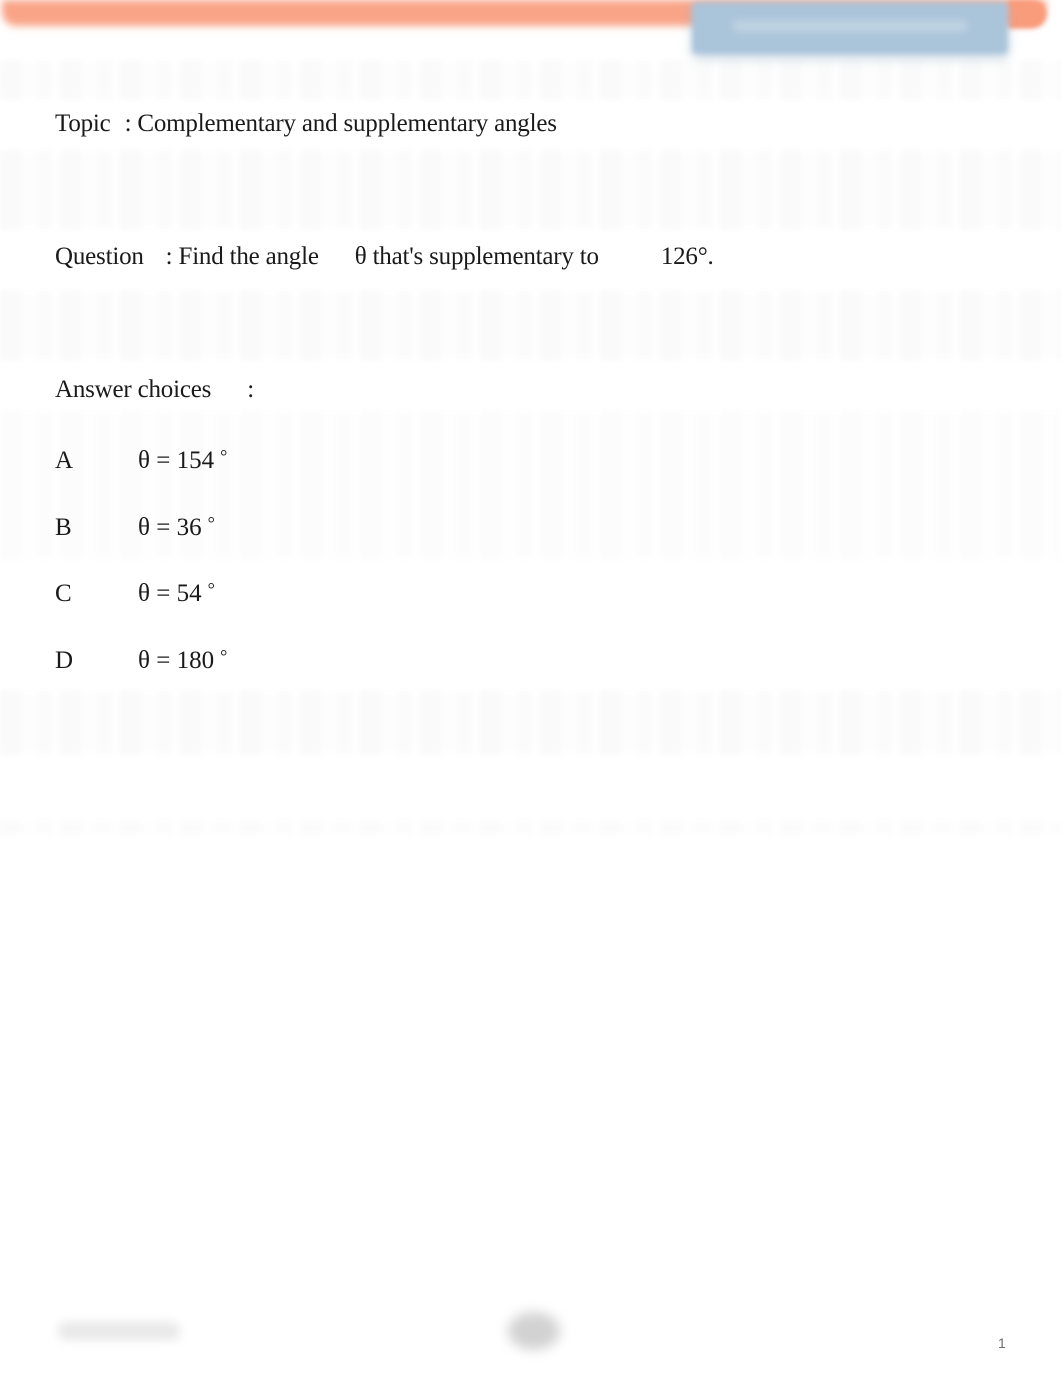 The image size is (1062, 1390). What do you see at coordinates (485, 256) in the screenshot?
I see `question-text-after: that's supplementary to` at bounding box center [485, 256].